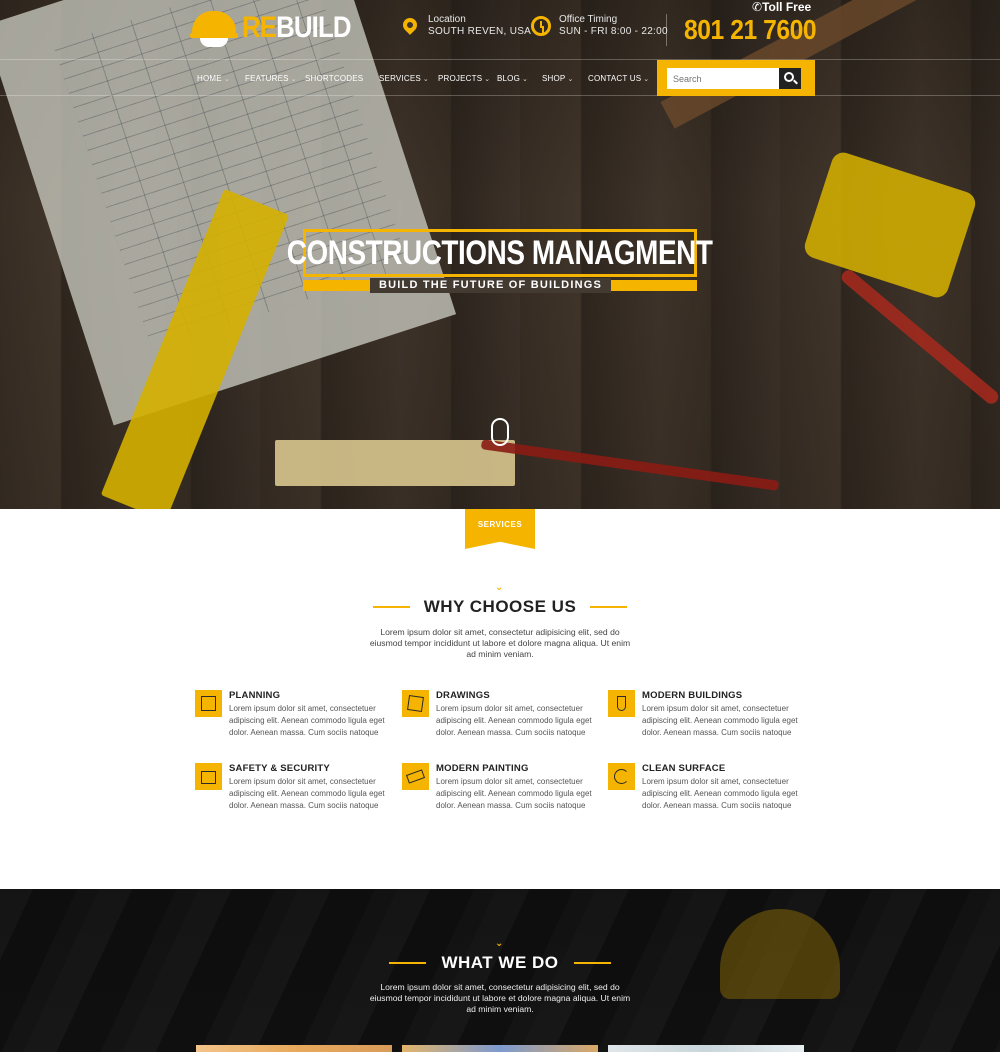  I want to click on hero-title-frame: CONSTRUCTIONS MANAGMENT, so click(500, 253).